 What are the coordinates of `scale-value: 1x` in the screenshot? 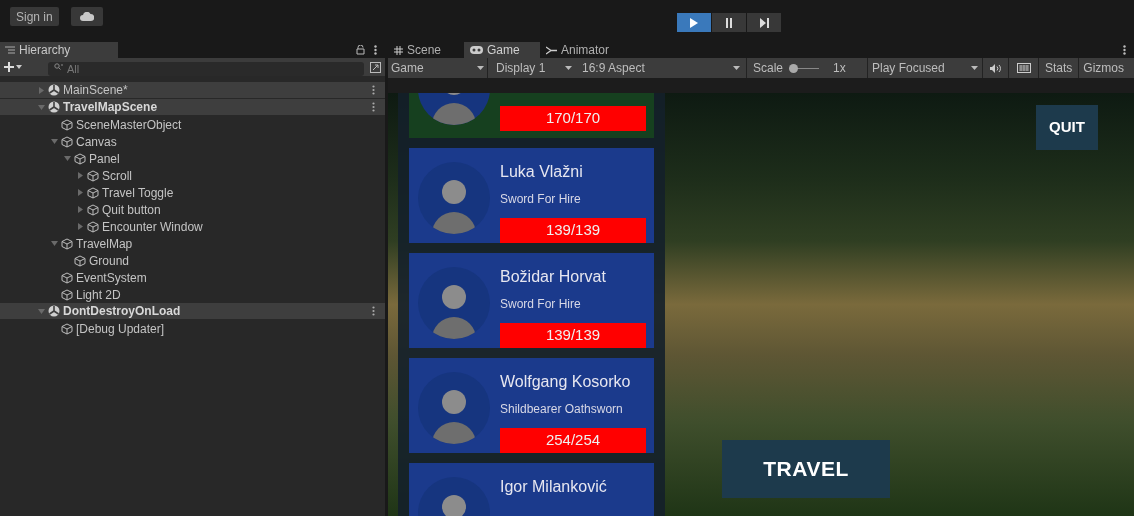 It's located at (839, 68).